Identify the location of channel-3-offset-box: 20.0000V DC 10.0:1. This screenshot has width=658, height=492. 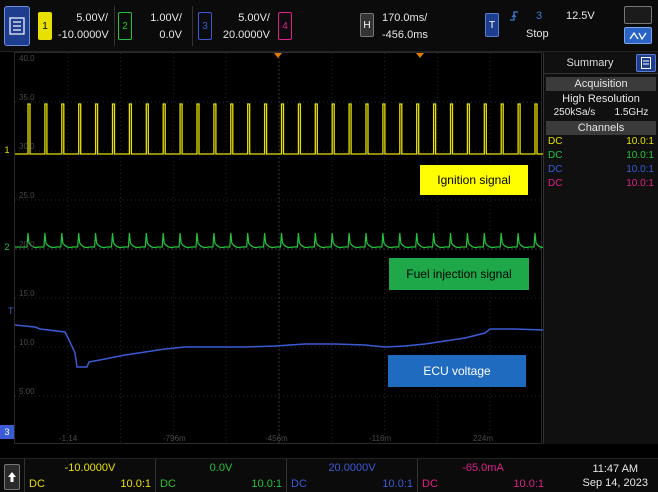
(351, 475).